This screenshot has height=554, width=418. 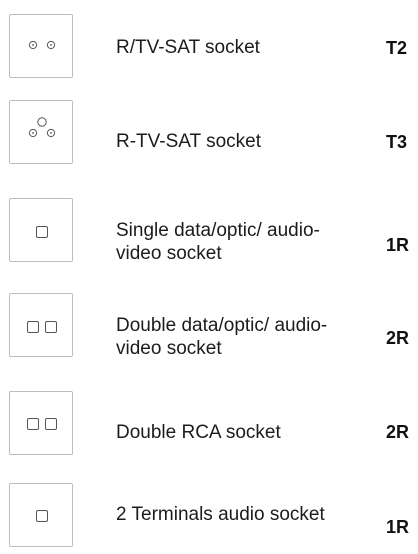 I want to click on item-code: T2, so click(x=397, y=48).